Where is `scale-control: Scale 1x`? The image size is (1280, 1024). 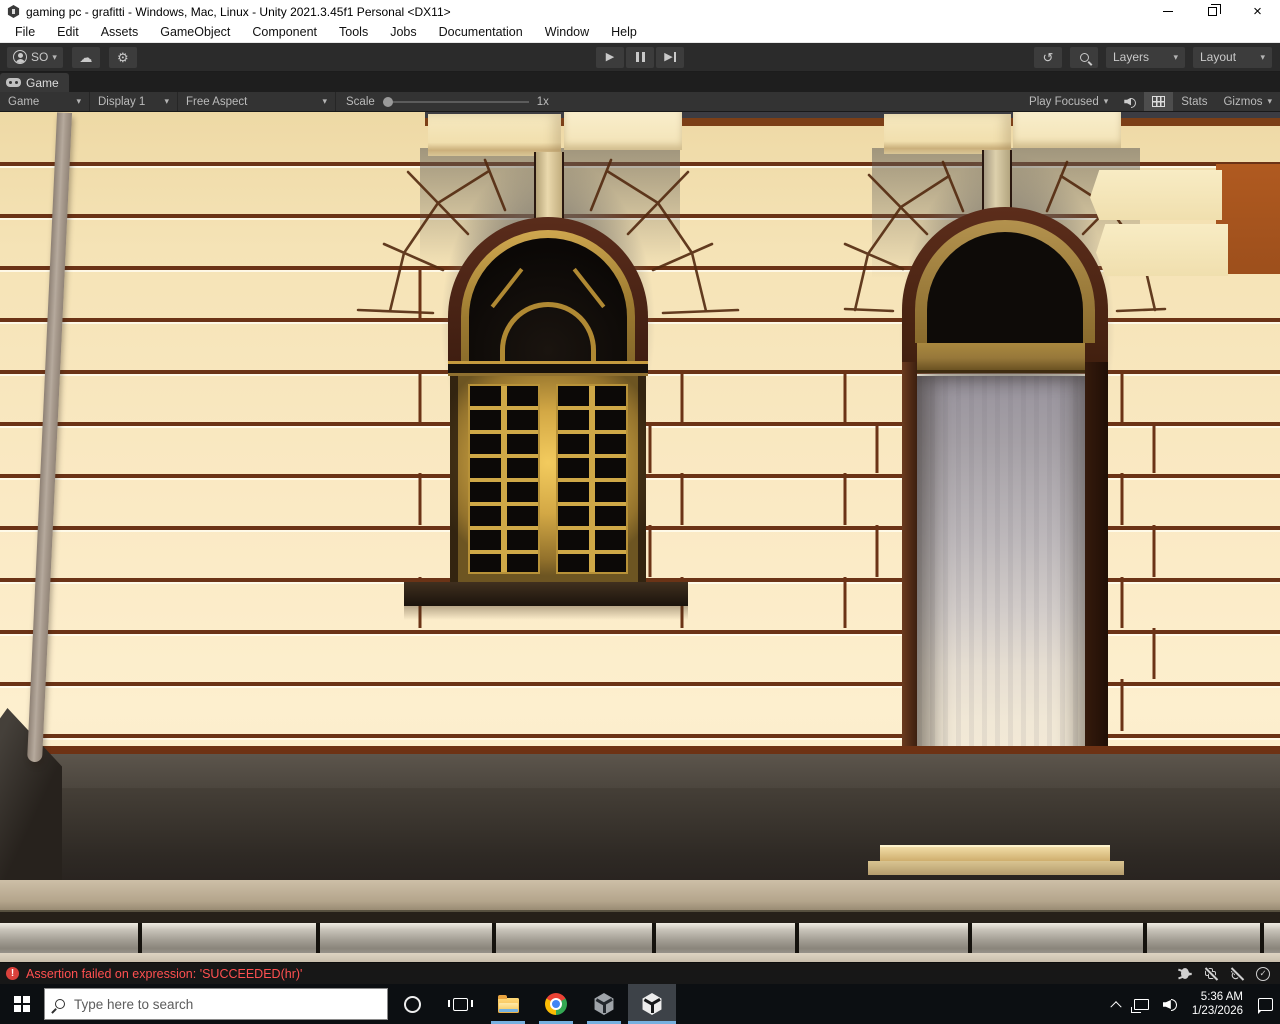
scale-control: Scale 1x is located at coordinates (447, 102).